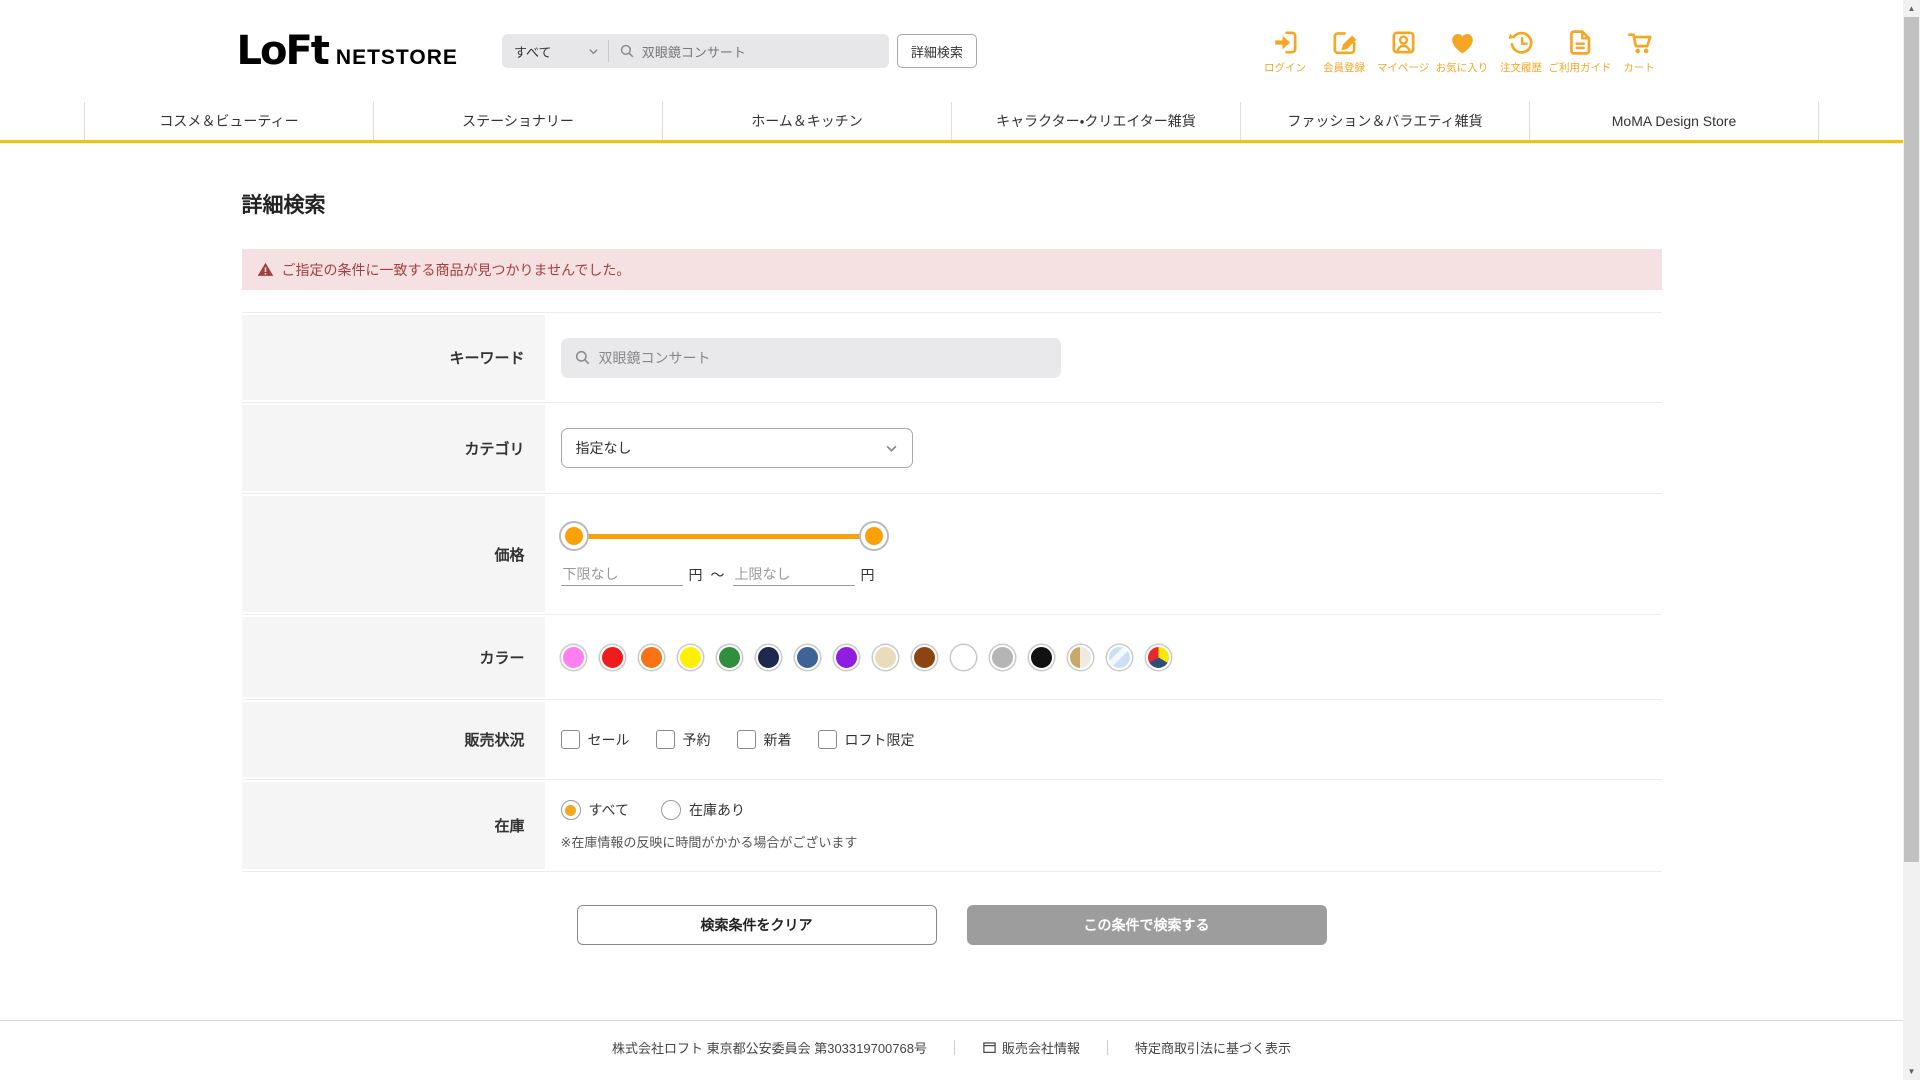  Describe the element at coordinates (806, 121) in the screenshot. I see `nav-item-home-kitchen: ホーム＆キッチン` at that location.